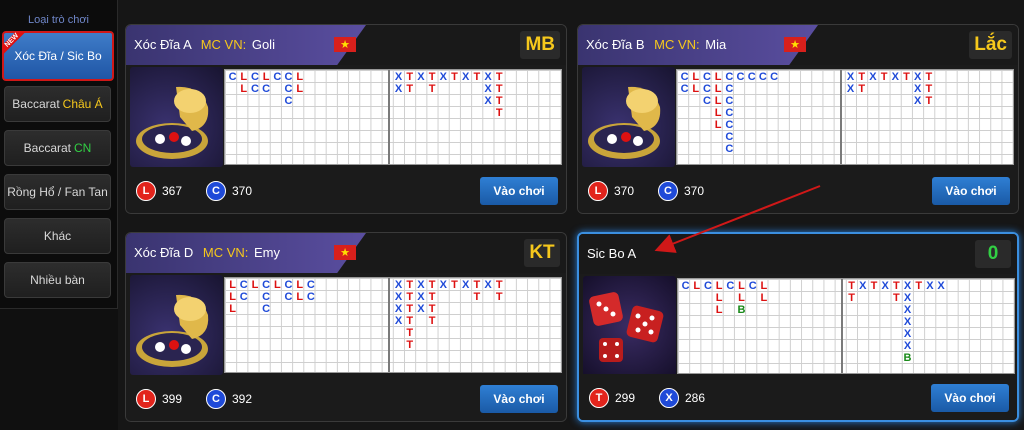  Describe the element at coordinates (207, 252) in the screenshot. I see `table-name: Xóc Đĩa D MC VN: Emy` at that location.